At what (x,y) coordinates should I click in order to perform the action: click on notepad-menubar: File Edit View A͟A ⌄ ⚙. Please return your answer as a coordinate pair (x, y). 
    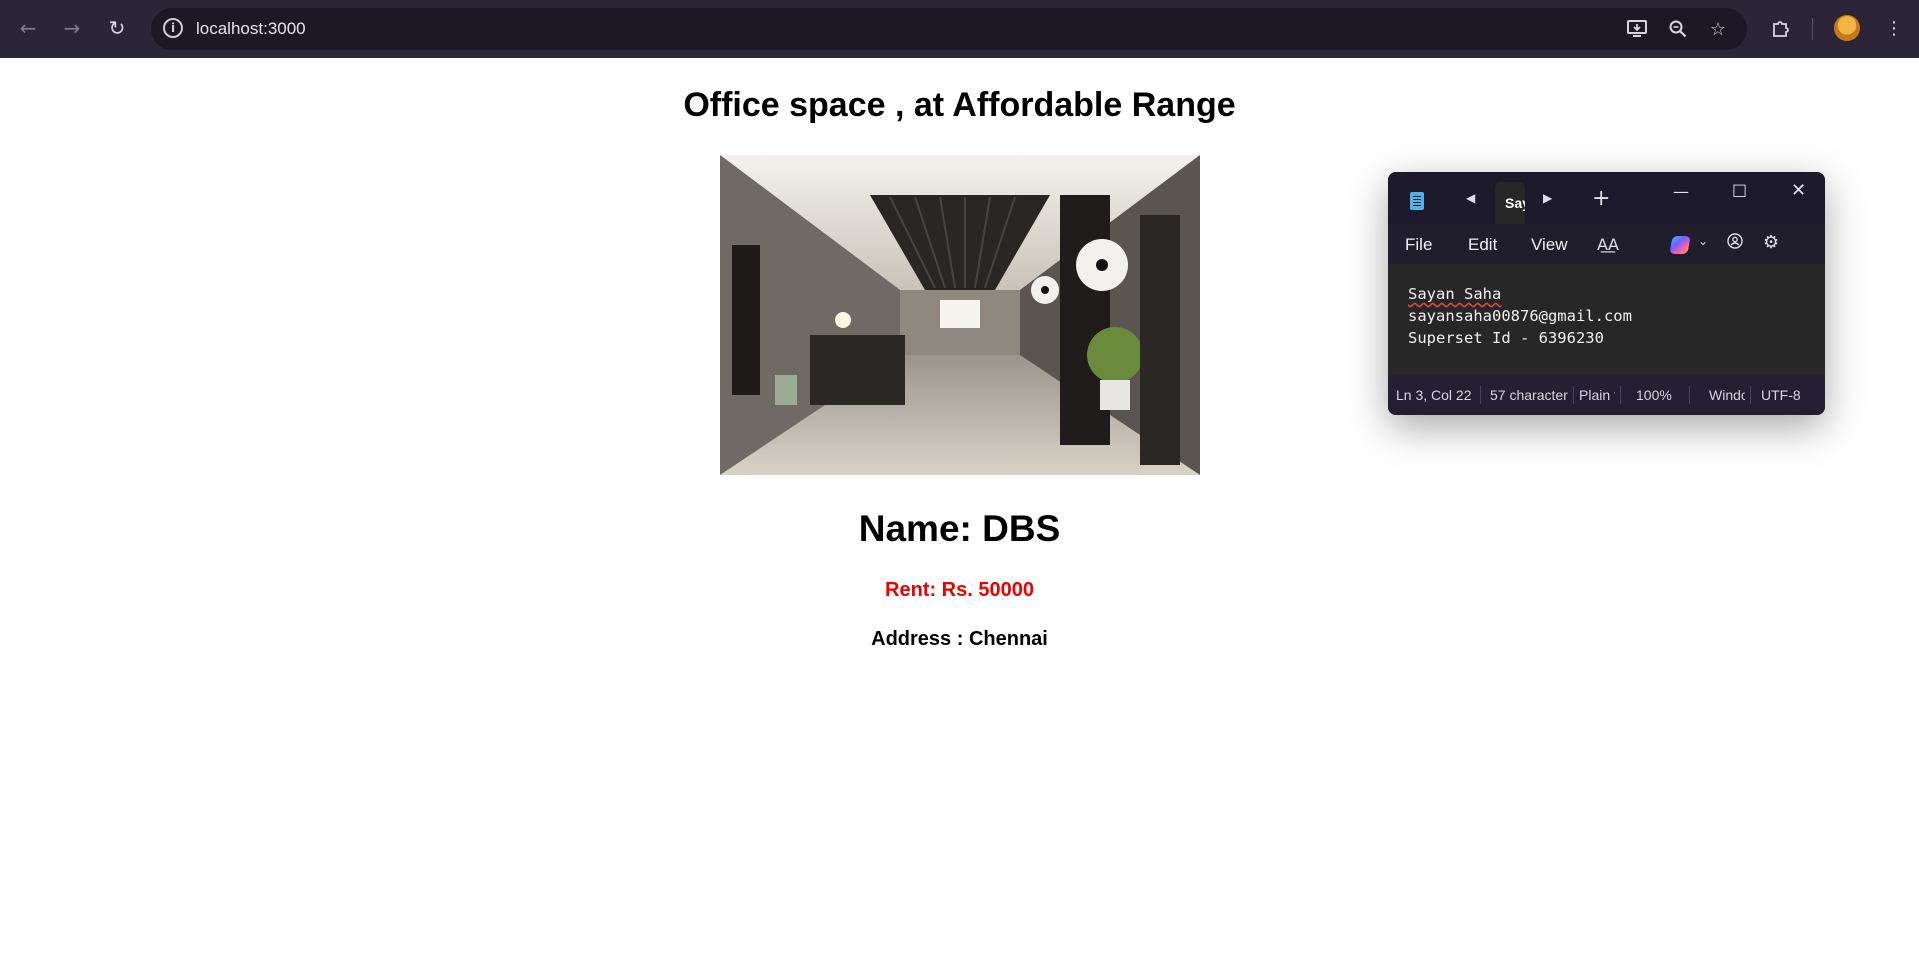
    Looking at the image, I should click on (1606, 244).